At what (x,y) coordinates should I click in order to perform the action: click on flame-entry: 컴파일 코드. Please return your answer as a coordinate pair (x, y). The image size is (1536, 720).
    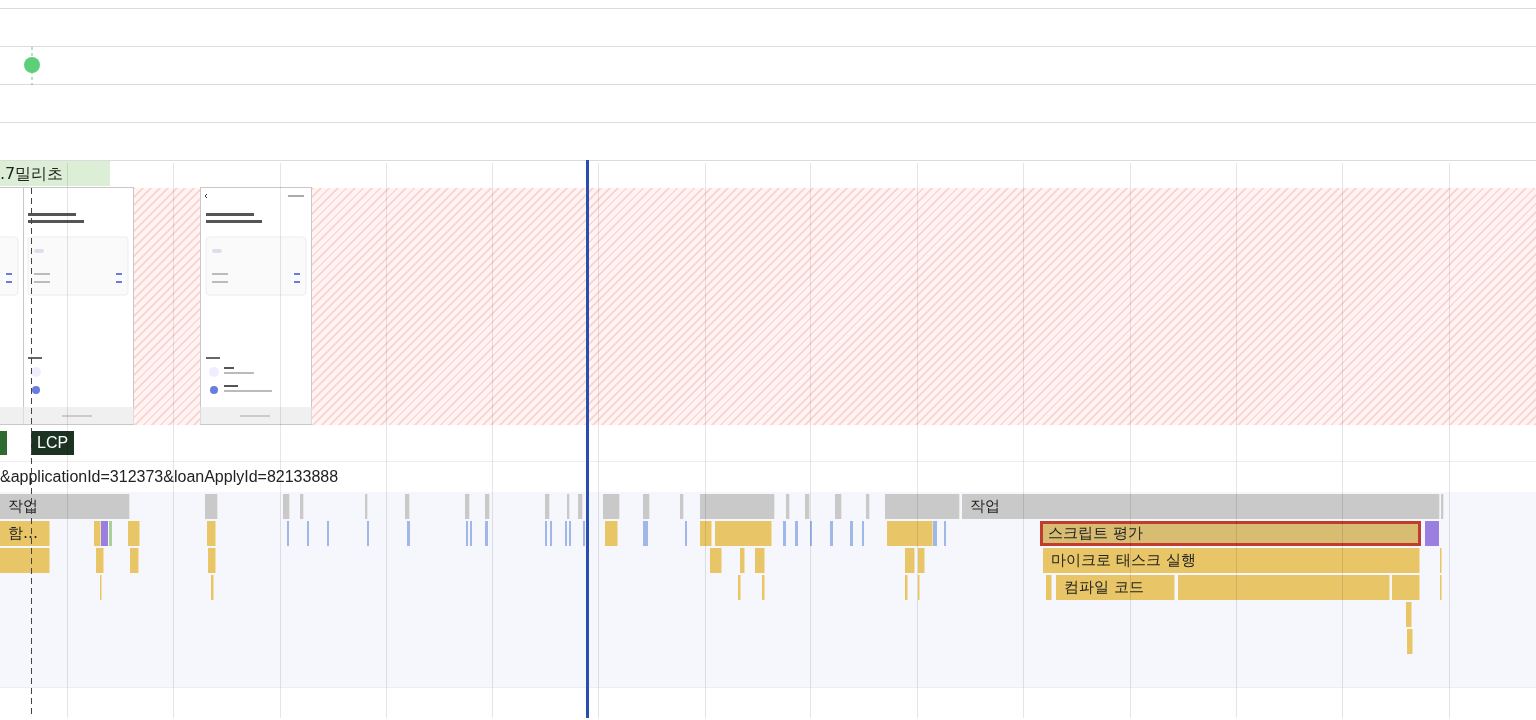
    Looking at the image, I should click on (1115, 587).